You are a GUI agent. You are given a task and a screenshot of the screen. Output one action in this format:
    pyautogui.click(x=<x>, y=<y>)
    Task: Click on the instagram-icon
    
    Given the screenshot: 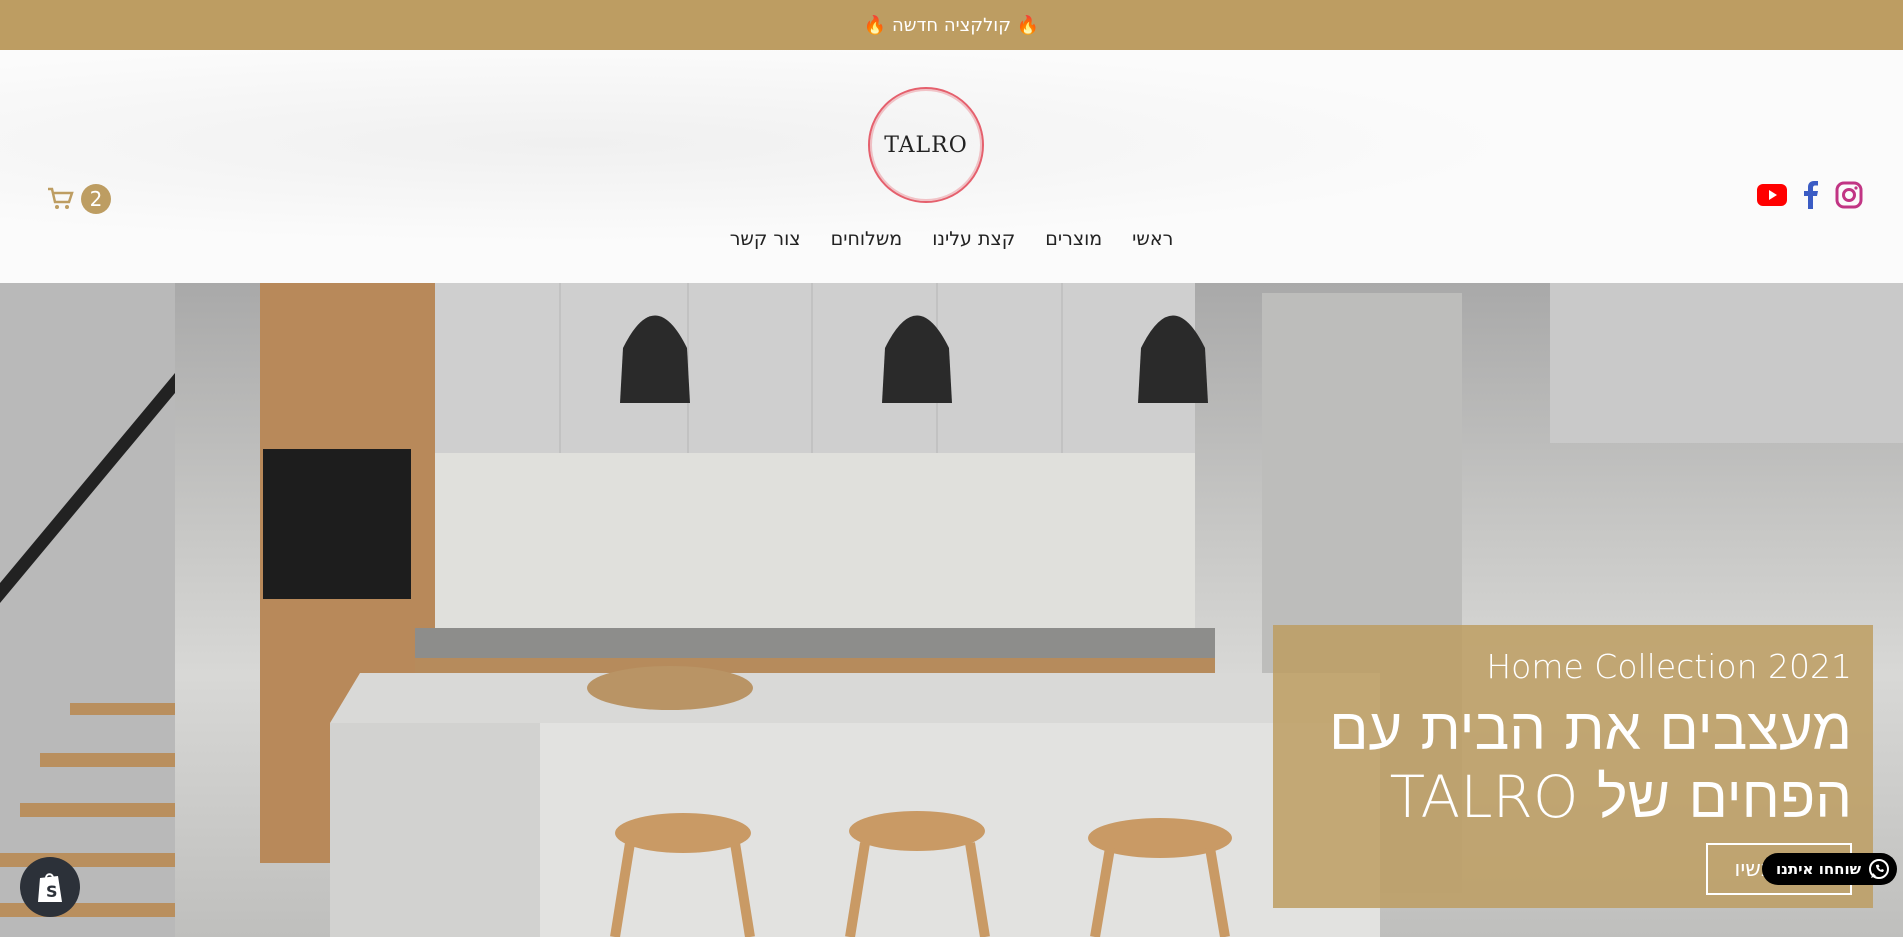 What is the action you would take?
    pyautogui.click(x=1849, y=195)
    